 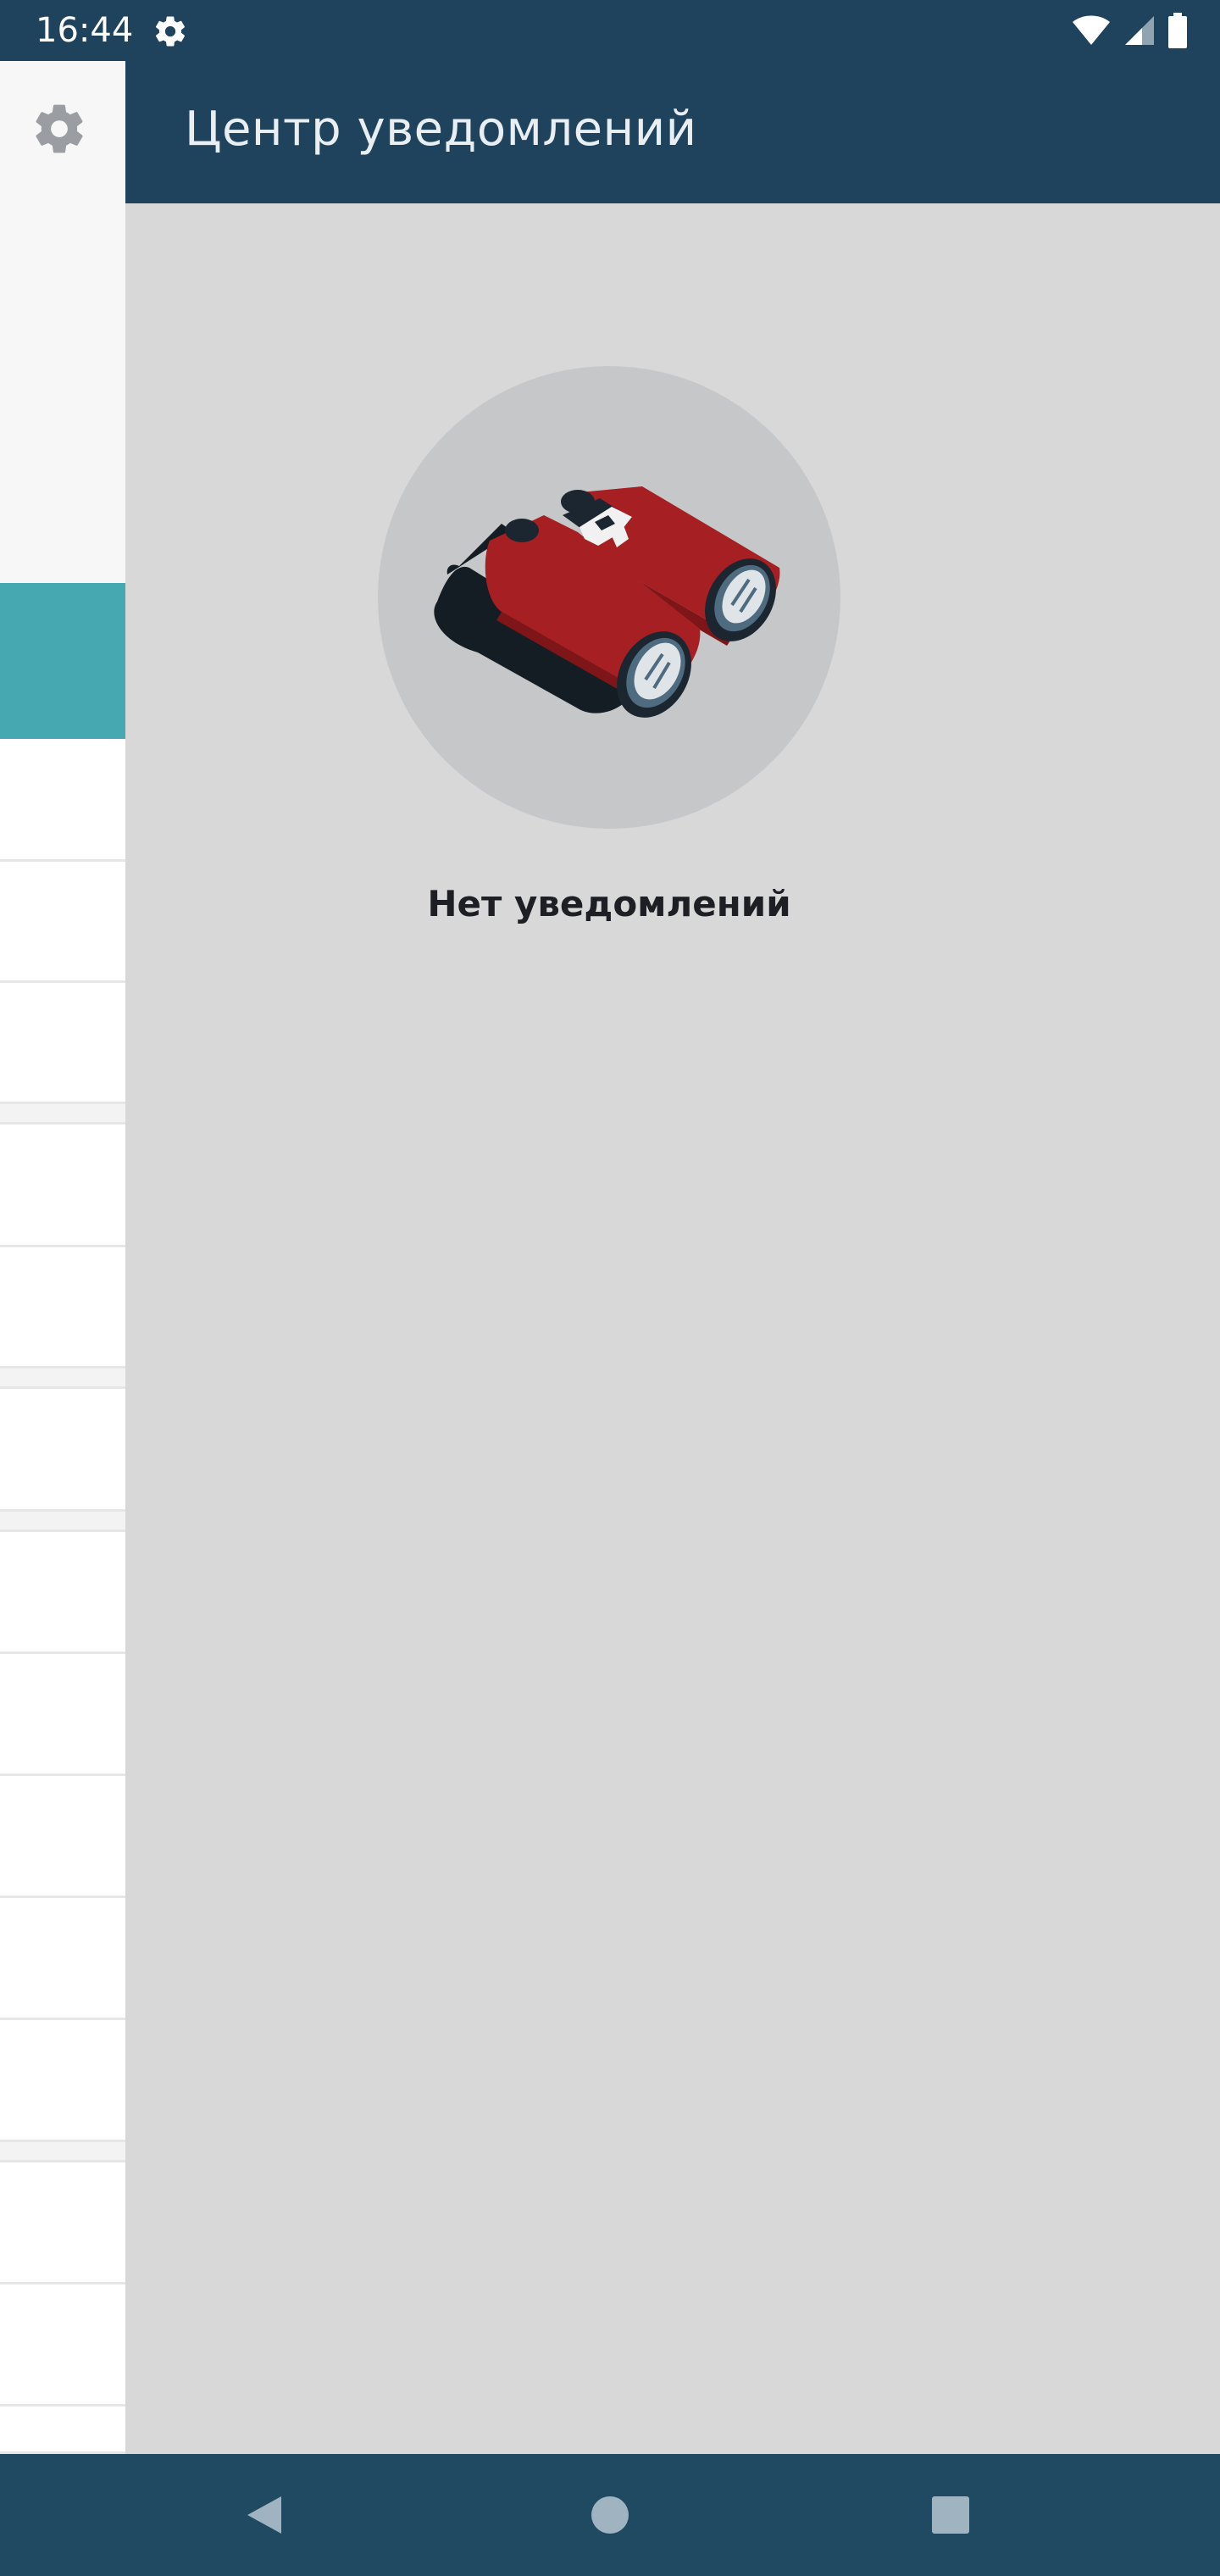 I want to click on settings-icon, so click(x=170, y=31).